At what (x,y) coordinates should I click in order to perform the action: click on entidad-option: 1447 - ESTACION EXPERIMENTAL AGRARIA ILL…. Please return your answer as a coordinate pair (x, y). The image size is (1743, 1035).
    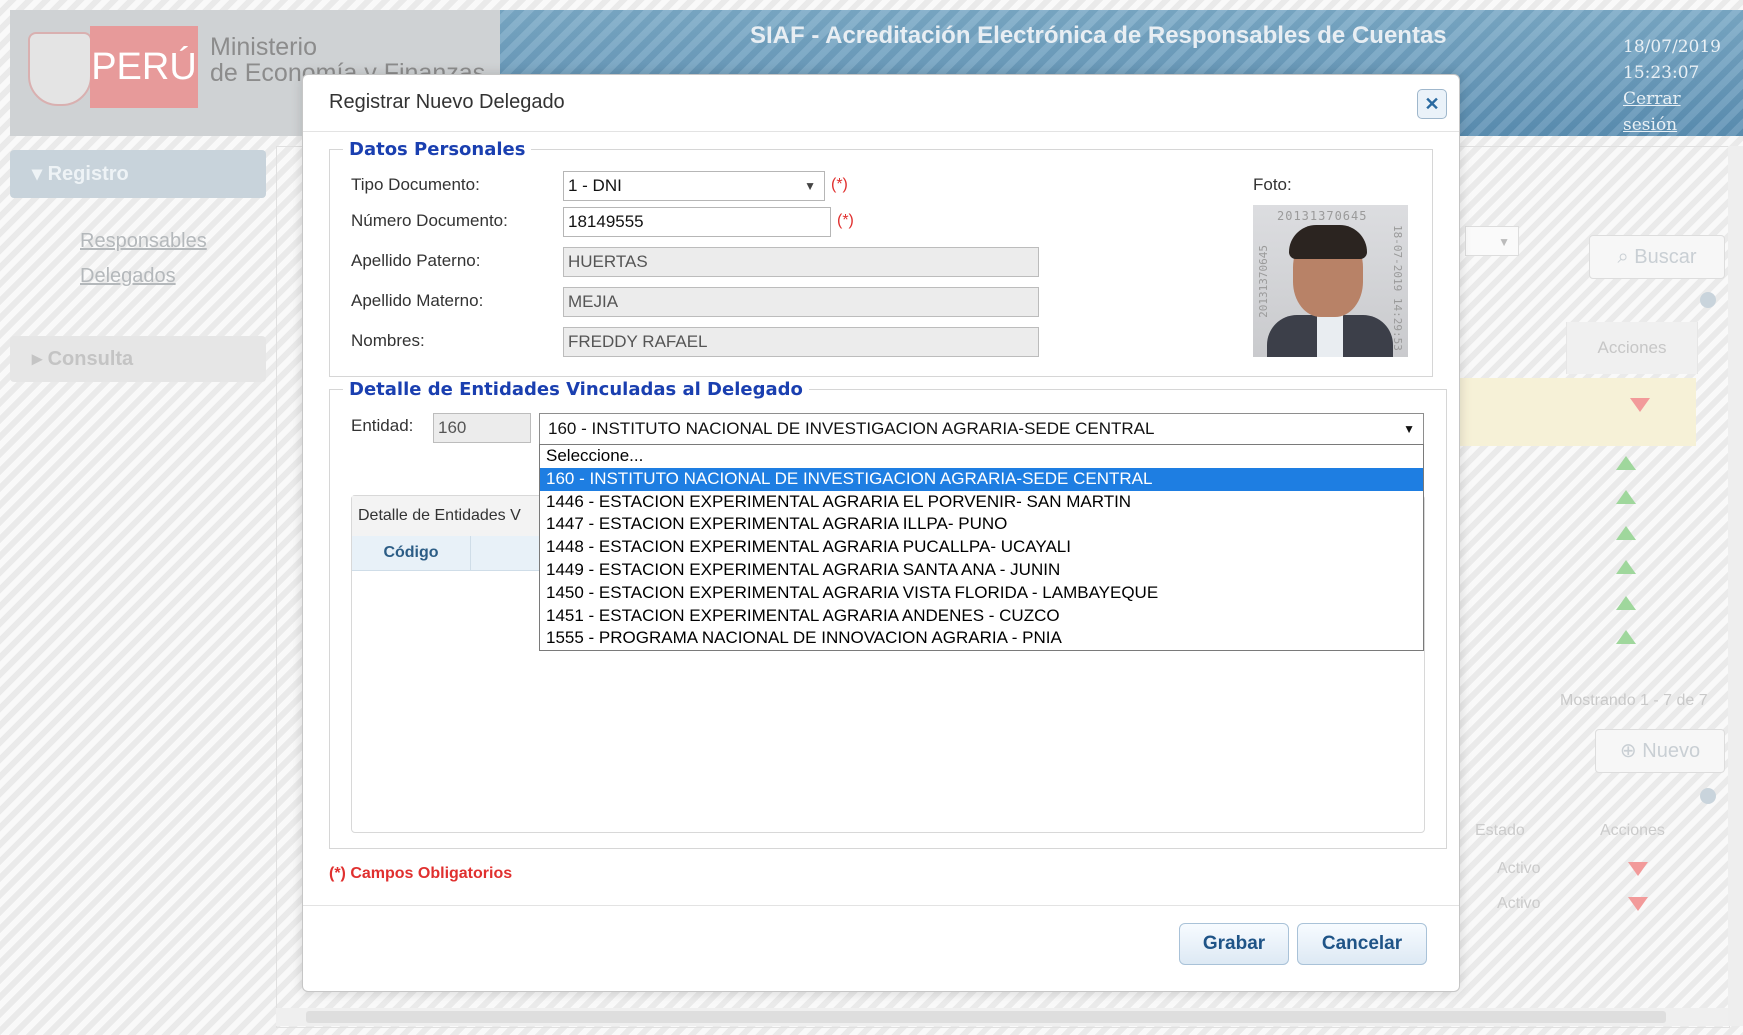
    Looking at the image, I should click on (981, 524).